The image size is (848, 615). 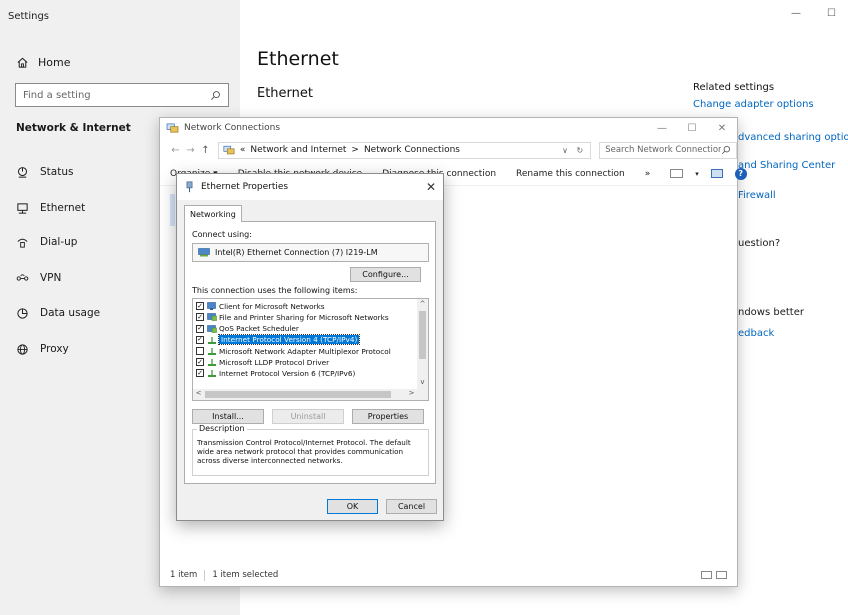 What do you see at coordinates (22, 313) in the screenshot?
I see `data-usage-icon` at bounding box center [22, 313].